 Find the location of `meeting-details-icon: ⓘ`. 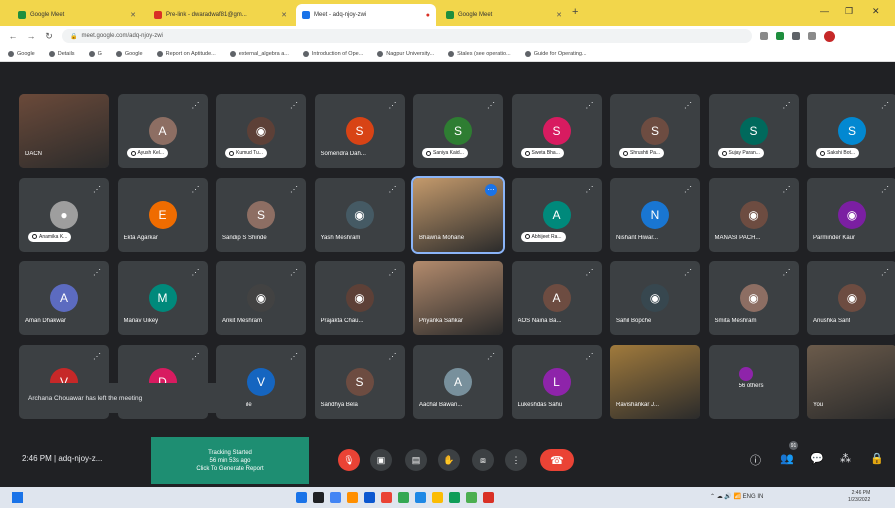

meeting-details-icon: ⓘ is located at coordinates (755, 460).